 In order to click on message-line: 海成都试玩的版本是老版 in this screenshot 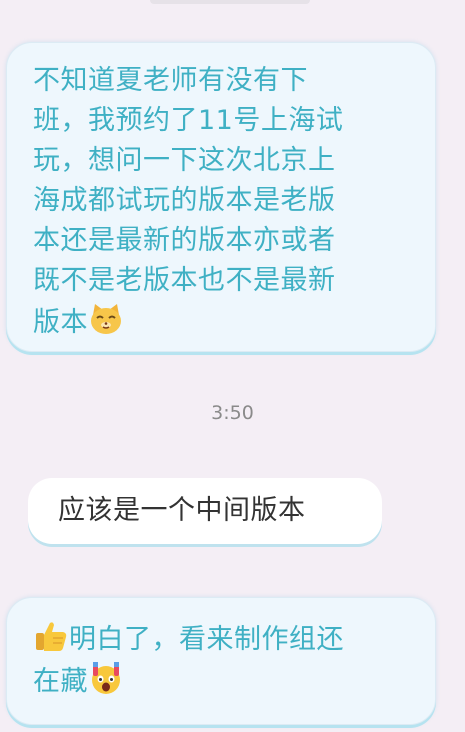, I will do `click(184, 200)`.